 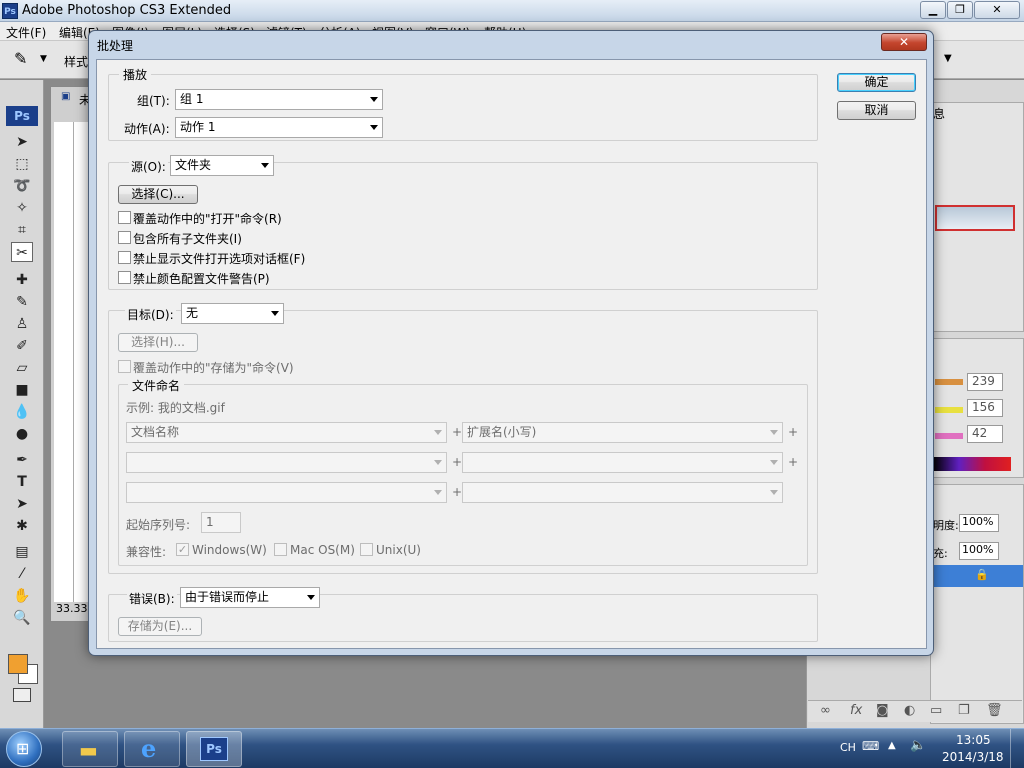 What do you see at coordinates (933, 10) in the screenshot?
I see `minimize-button: ▁` at bounding box center [933, 10].